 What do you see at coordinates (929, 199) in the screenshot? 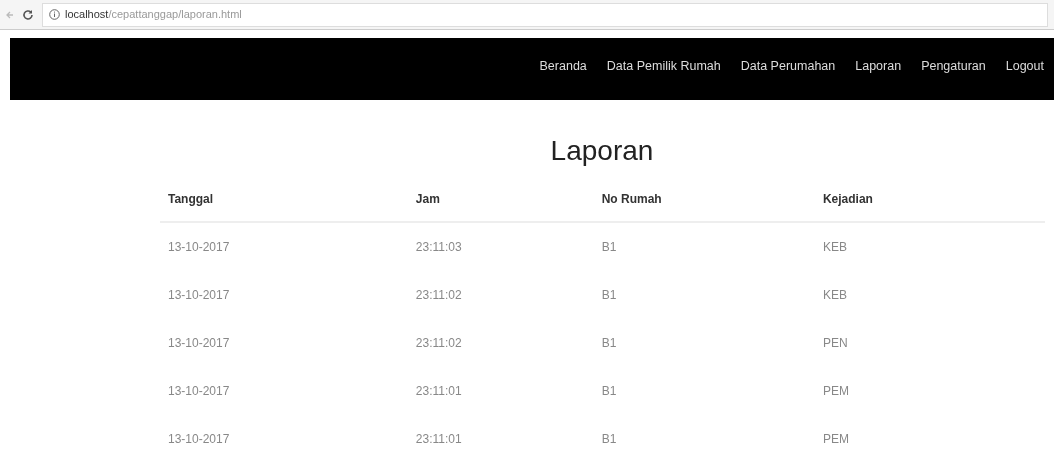
I see `column-header: Kejadian` at bounding box center [929, 199].